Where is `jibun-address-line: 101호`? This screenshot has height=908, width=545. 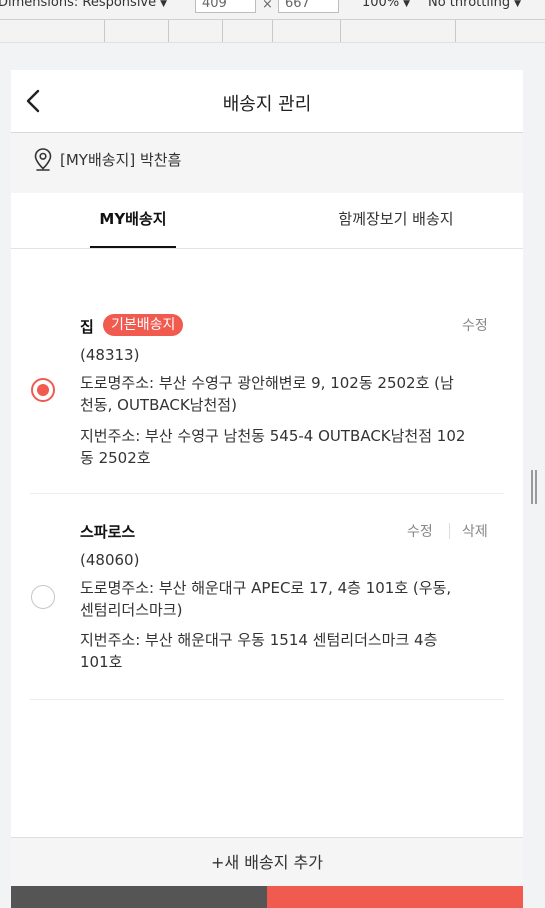 jibun-address-line: 101호 is located at coordinates (101, 662).